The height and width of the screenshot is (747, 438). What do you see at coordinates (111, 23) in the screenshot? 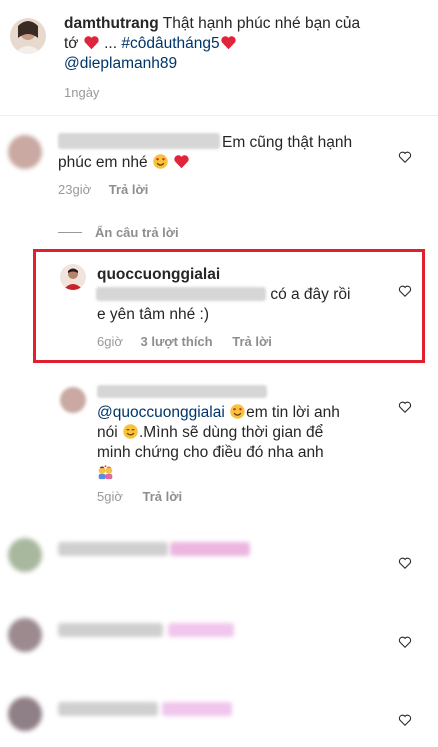
I see `post-author-username: damthutrang` at bounding box center [111, 23].